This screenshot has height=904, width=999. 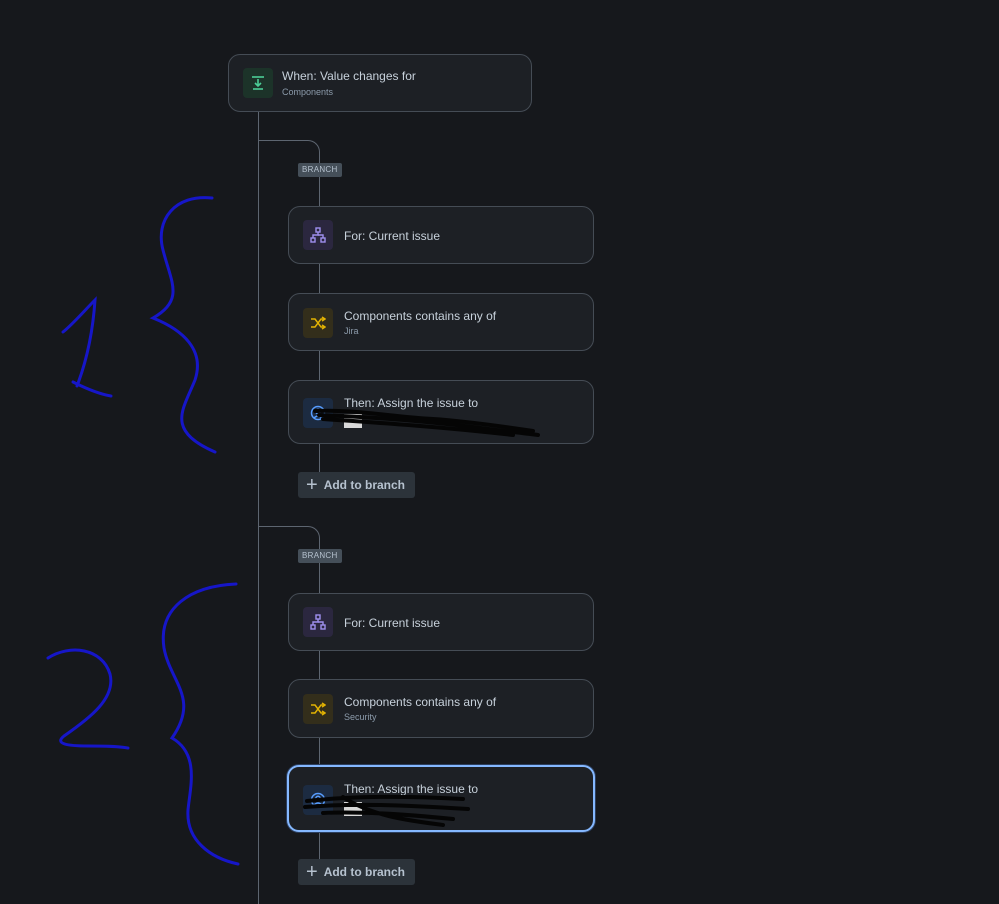 I want to click on condition-card: Components contains any of Jira, so click(x=441, y=322).